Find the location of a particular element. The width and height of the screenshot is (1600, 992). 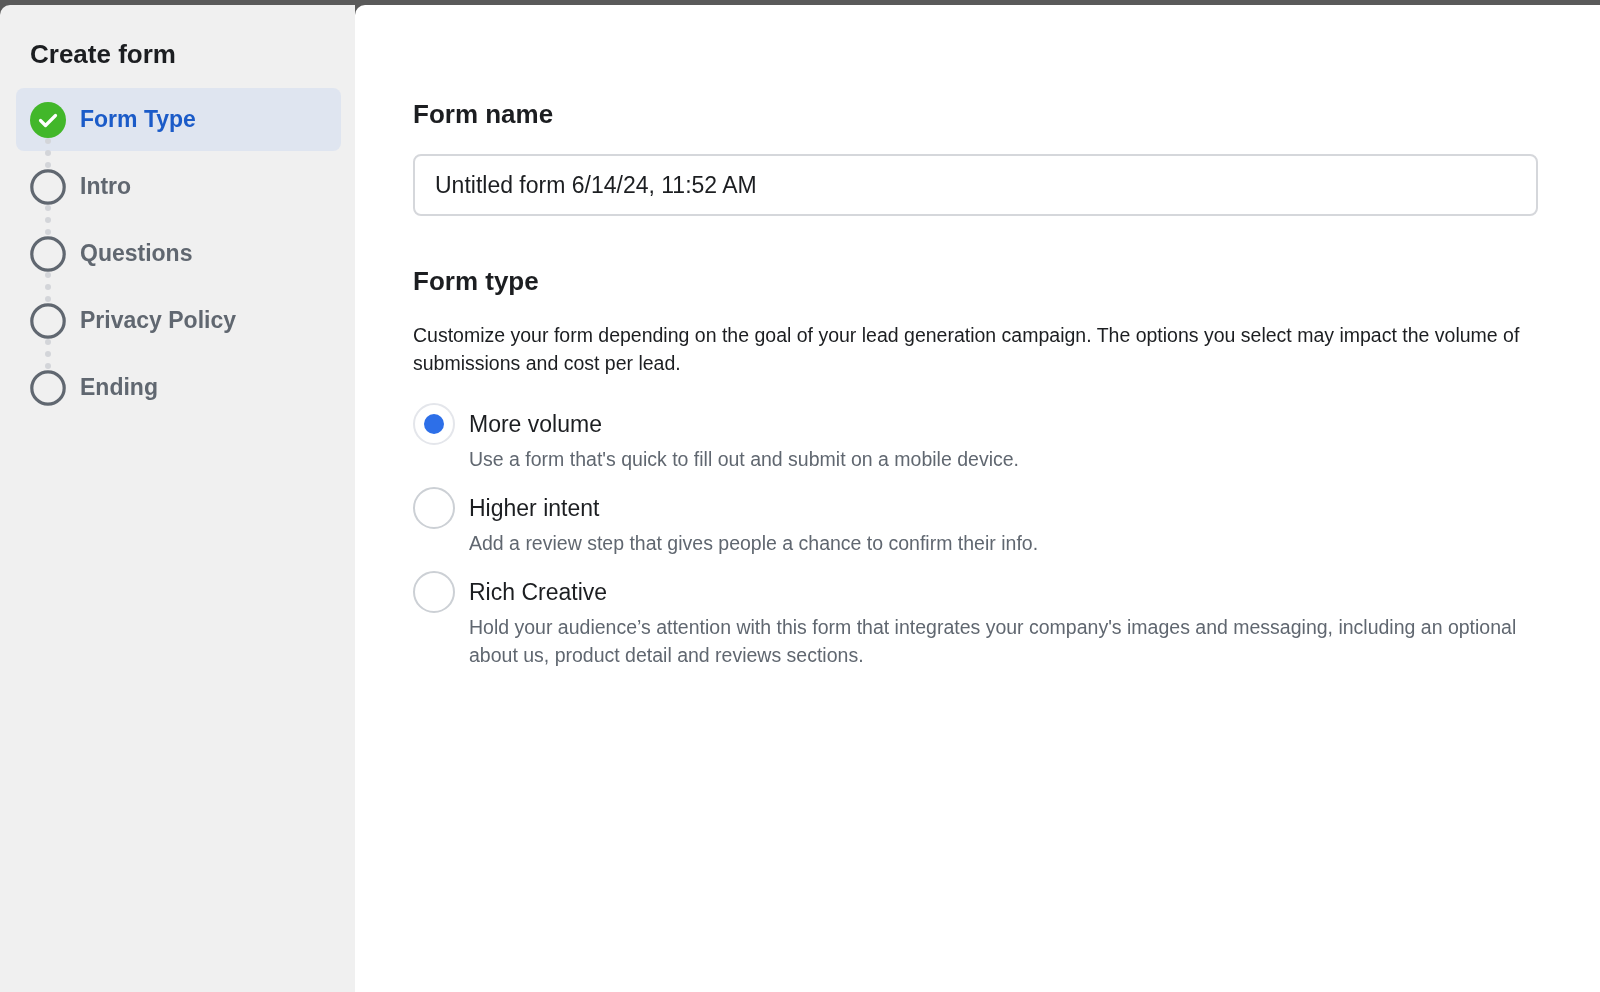

sidebar-step: Form Type is located at coordinates (178, 119).